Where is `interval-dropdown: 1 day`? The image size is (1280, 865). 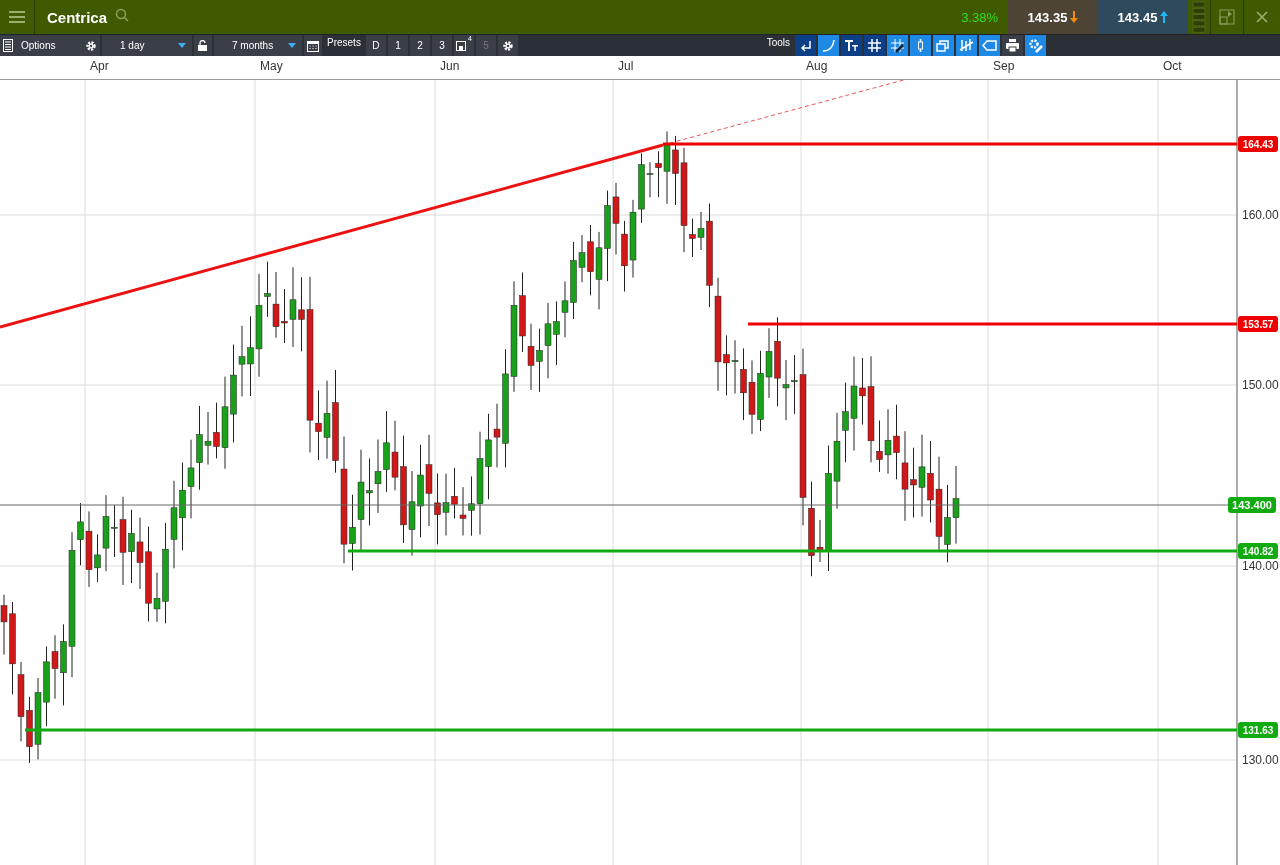
interval-dropdown: 1 day is located at coordinates (147, 46).